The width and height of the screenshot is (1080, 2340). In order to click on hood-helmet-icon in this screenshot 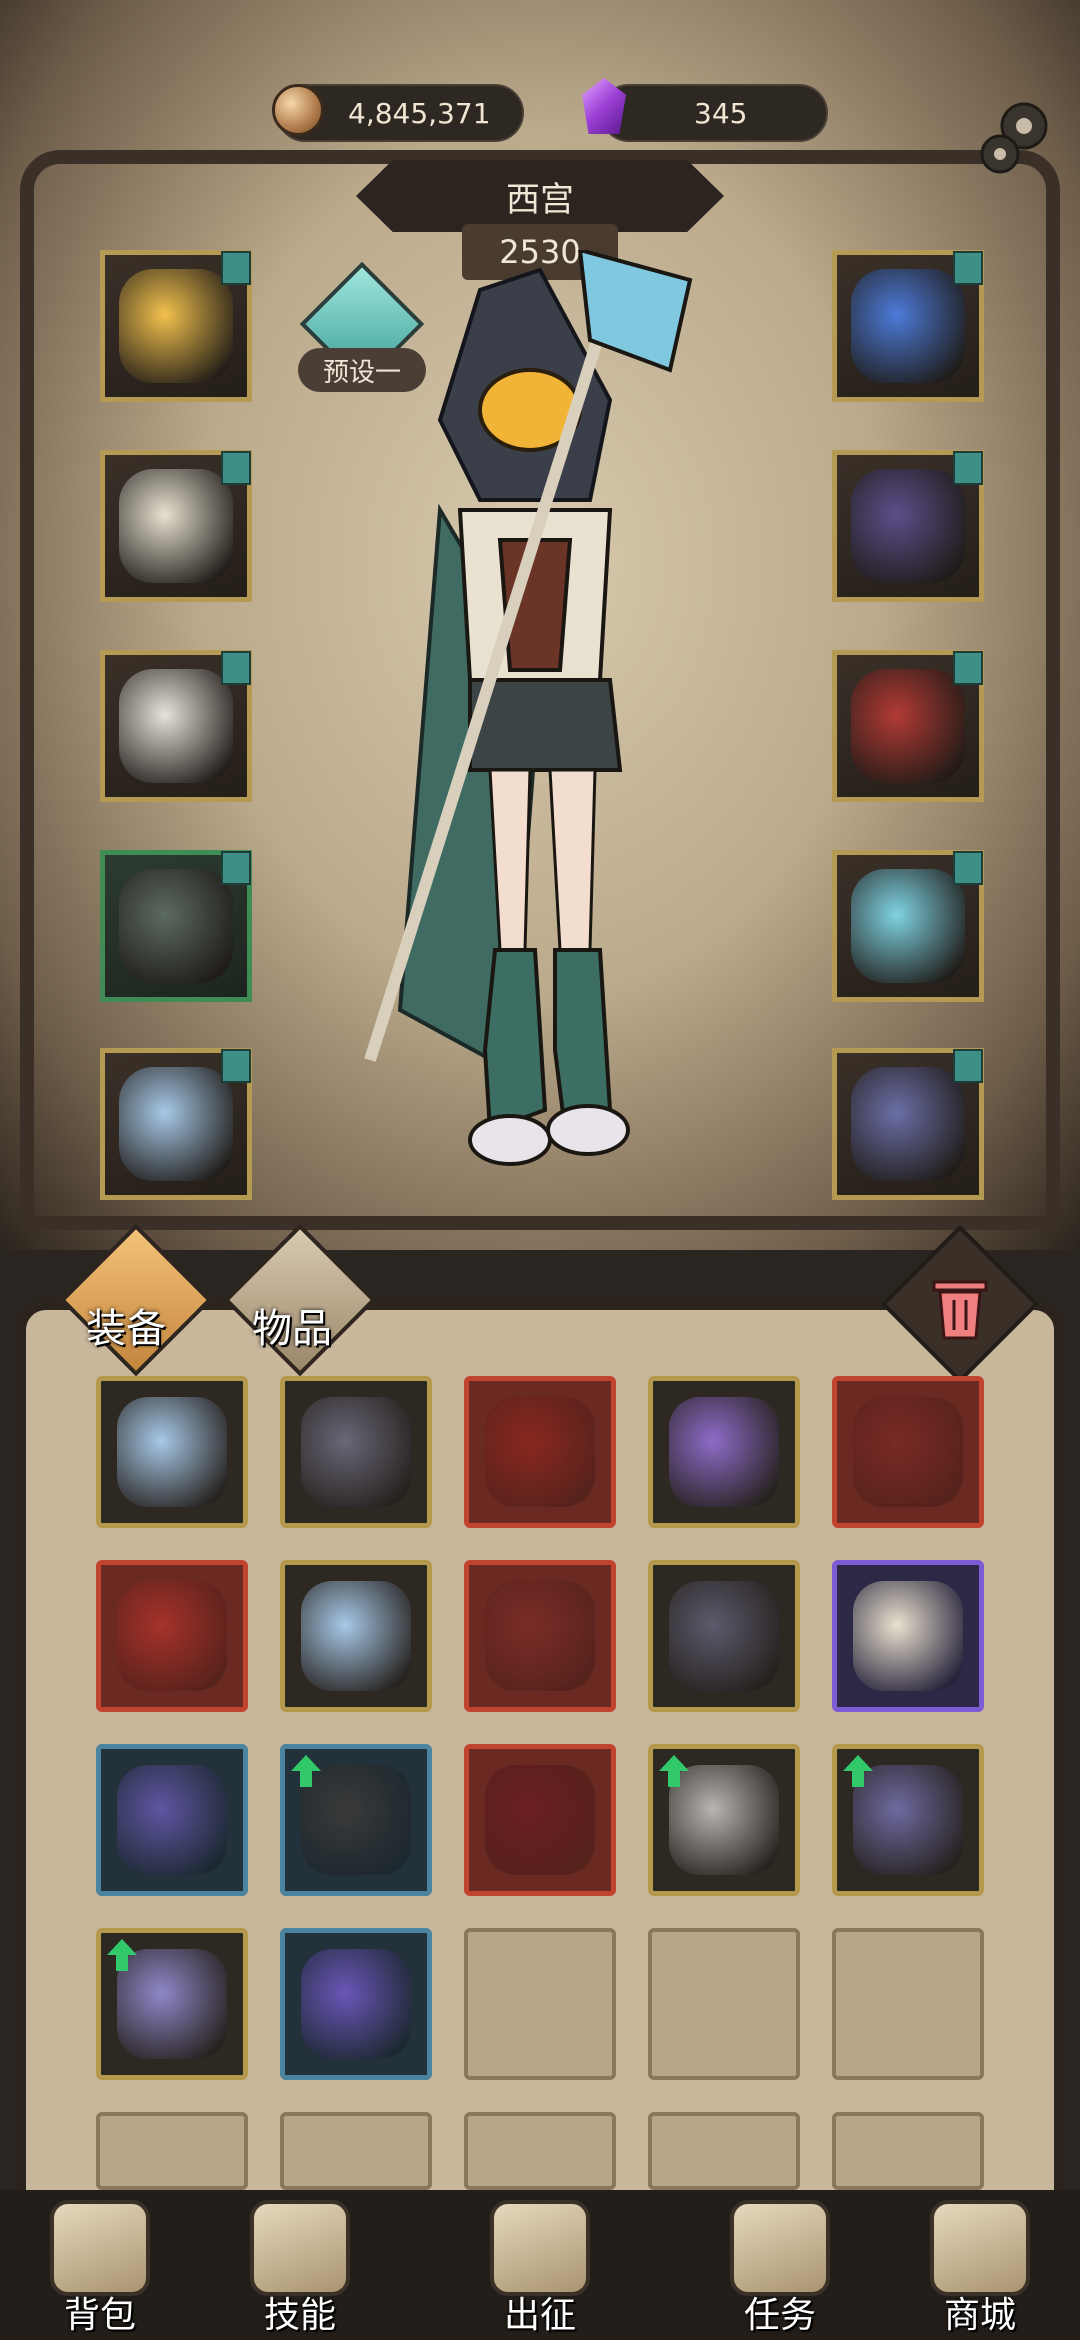, I will do `click(176, 326)`.